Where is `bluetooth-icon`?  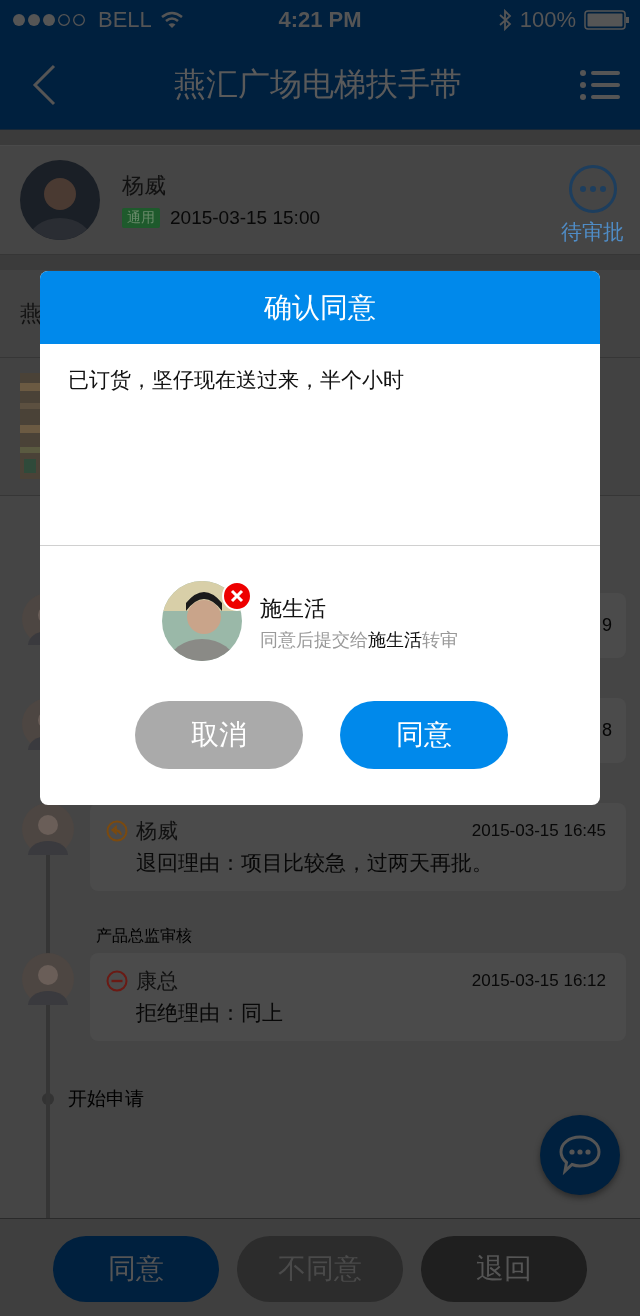 bluetooth-icon is located at coordinates (504, 20).